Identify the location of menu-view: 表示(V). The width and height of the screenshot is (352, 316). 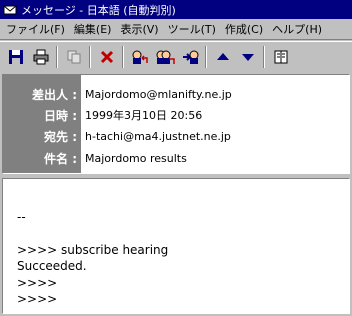
(139, 29).